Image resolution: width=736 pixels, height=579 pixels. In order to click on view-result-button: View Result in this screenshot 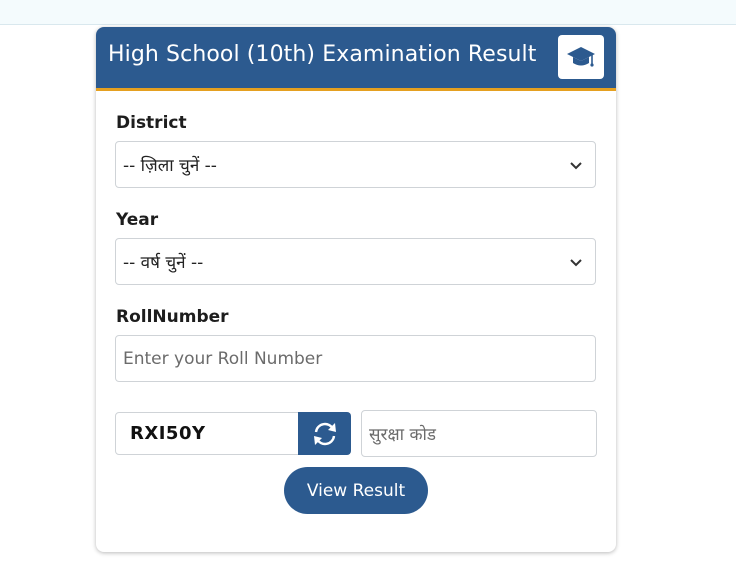, I will do `click(356, 490)`.